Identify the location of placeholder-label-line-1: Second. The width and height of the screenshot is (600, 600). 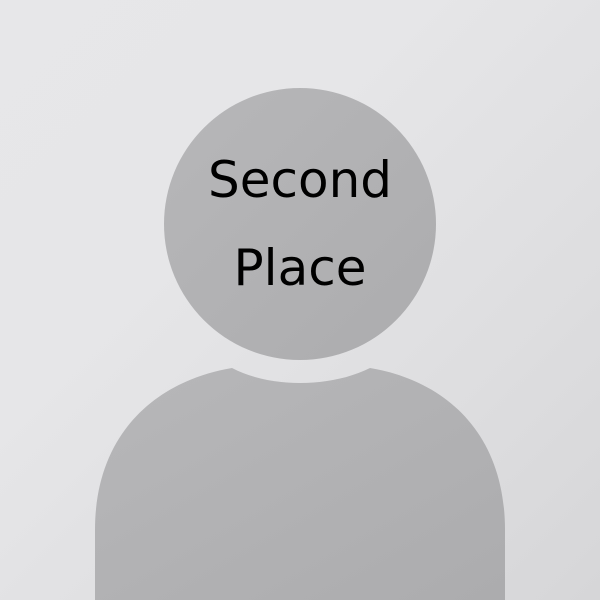
(299, 180).